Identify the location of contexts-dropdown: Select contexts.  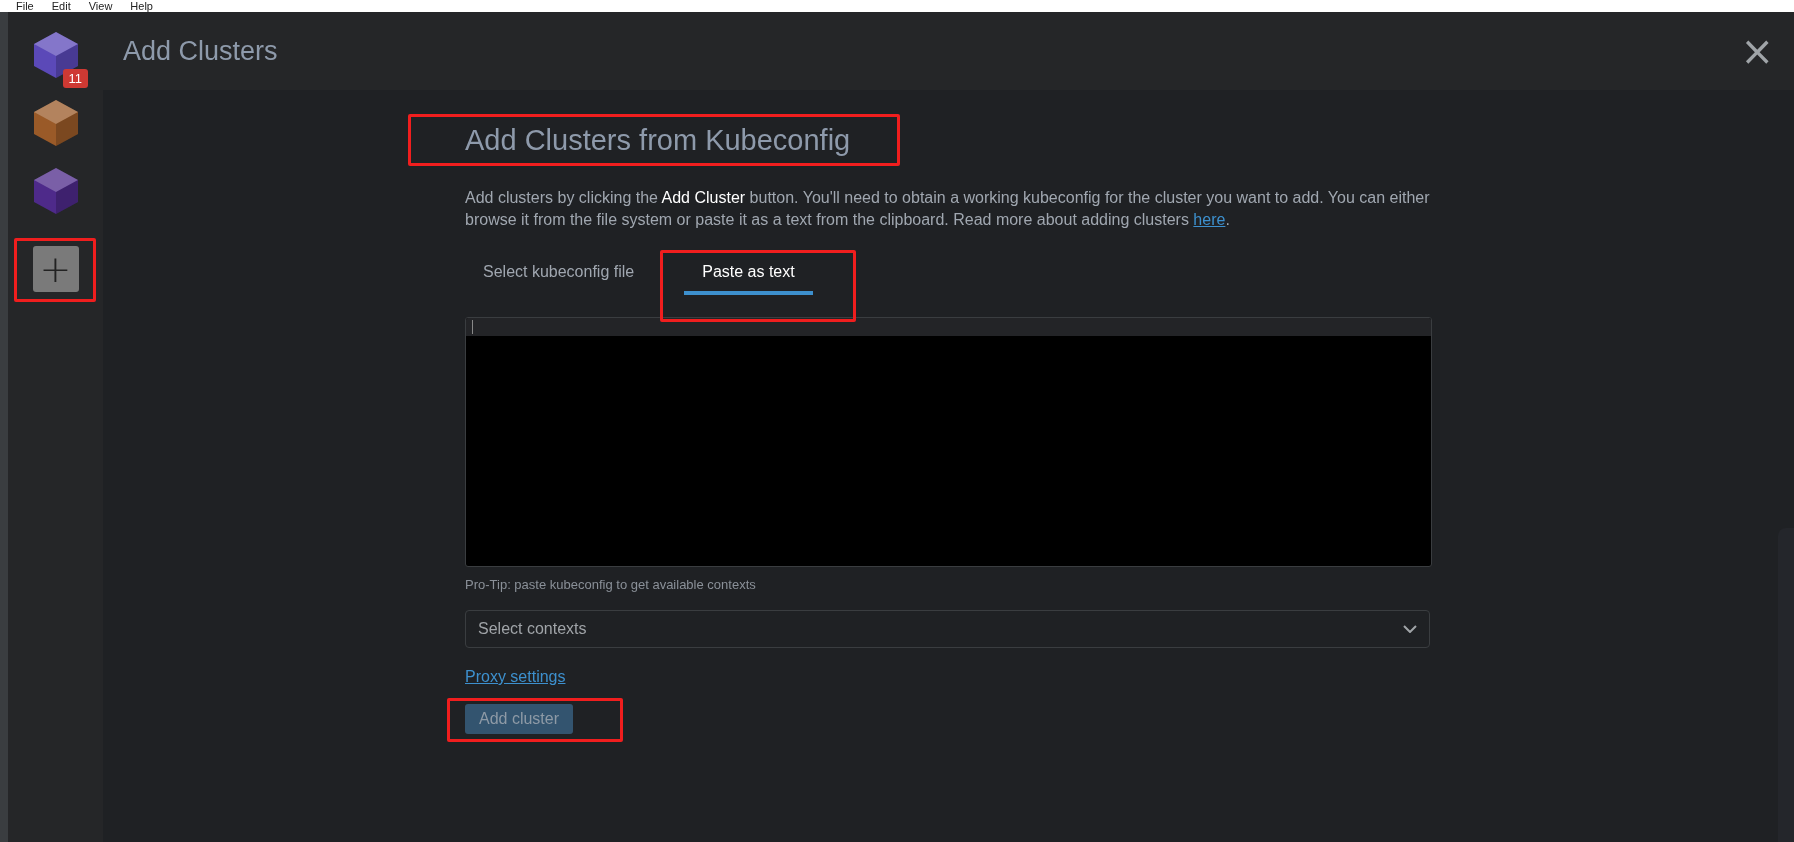
(947, 629).